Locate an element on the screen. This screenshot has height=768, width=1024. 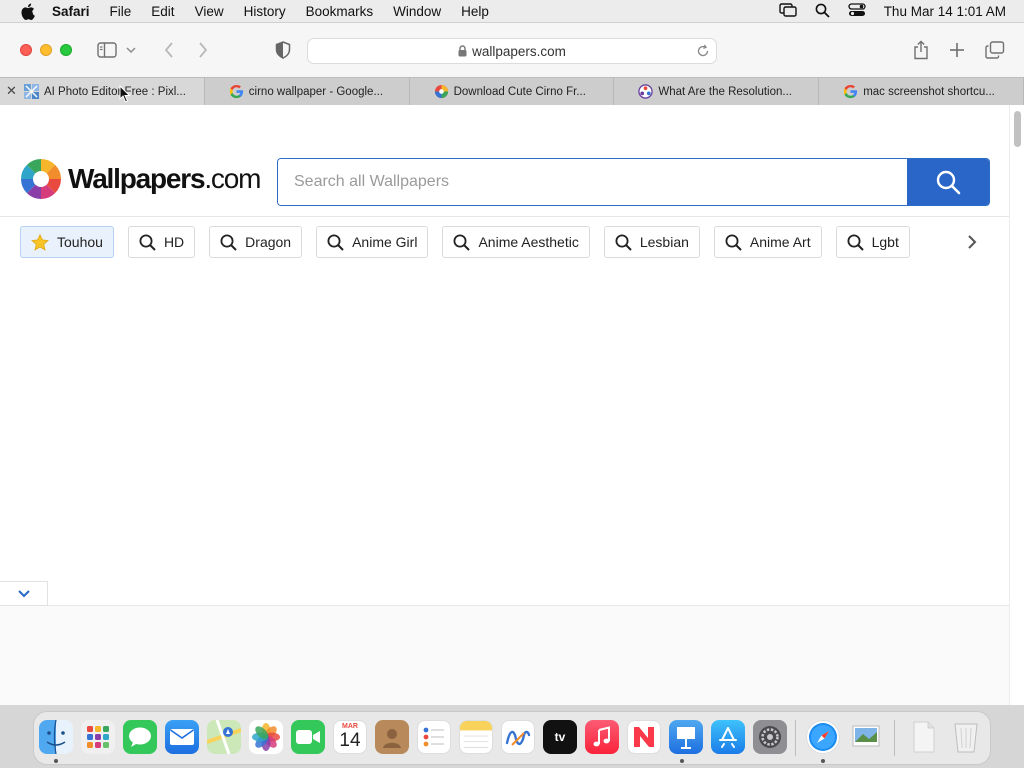
screen-mirroring-icon is located at coordinates (787, 11).